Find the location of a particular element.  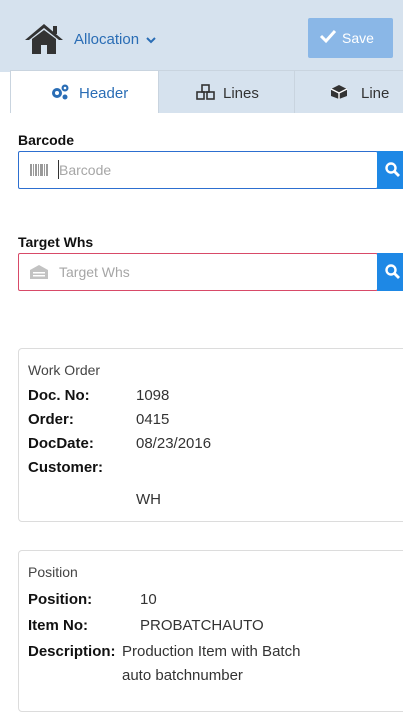

target-whs-input: Target Whs is located at coordinates (198, 272).